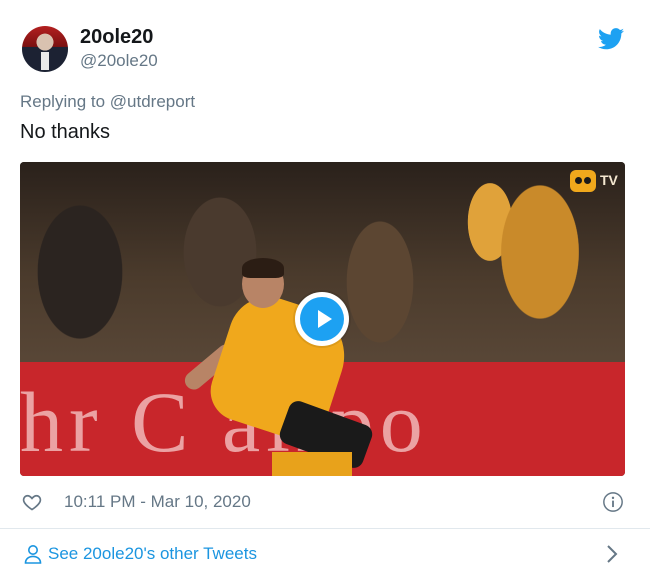  Describe the element at coordinates (119, 61) in the screenshot. I see `author-handle: @20ole20` at that location.